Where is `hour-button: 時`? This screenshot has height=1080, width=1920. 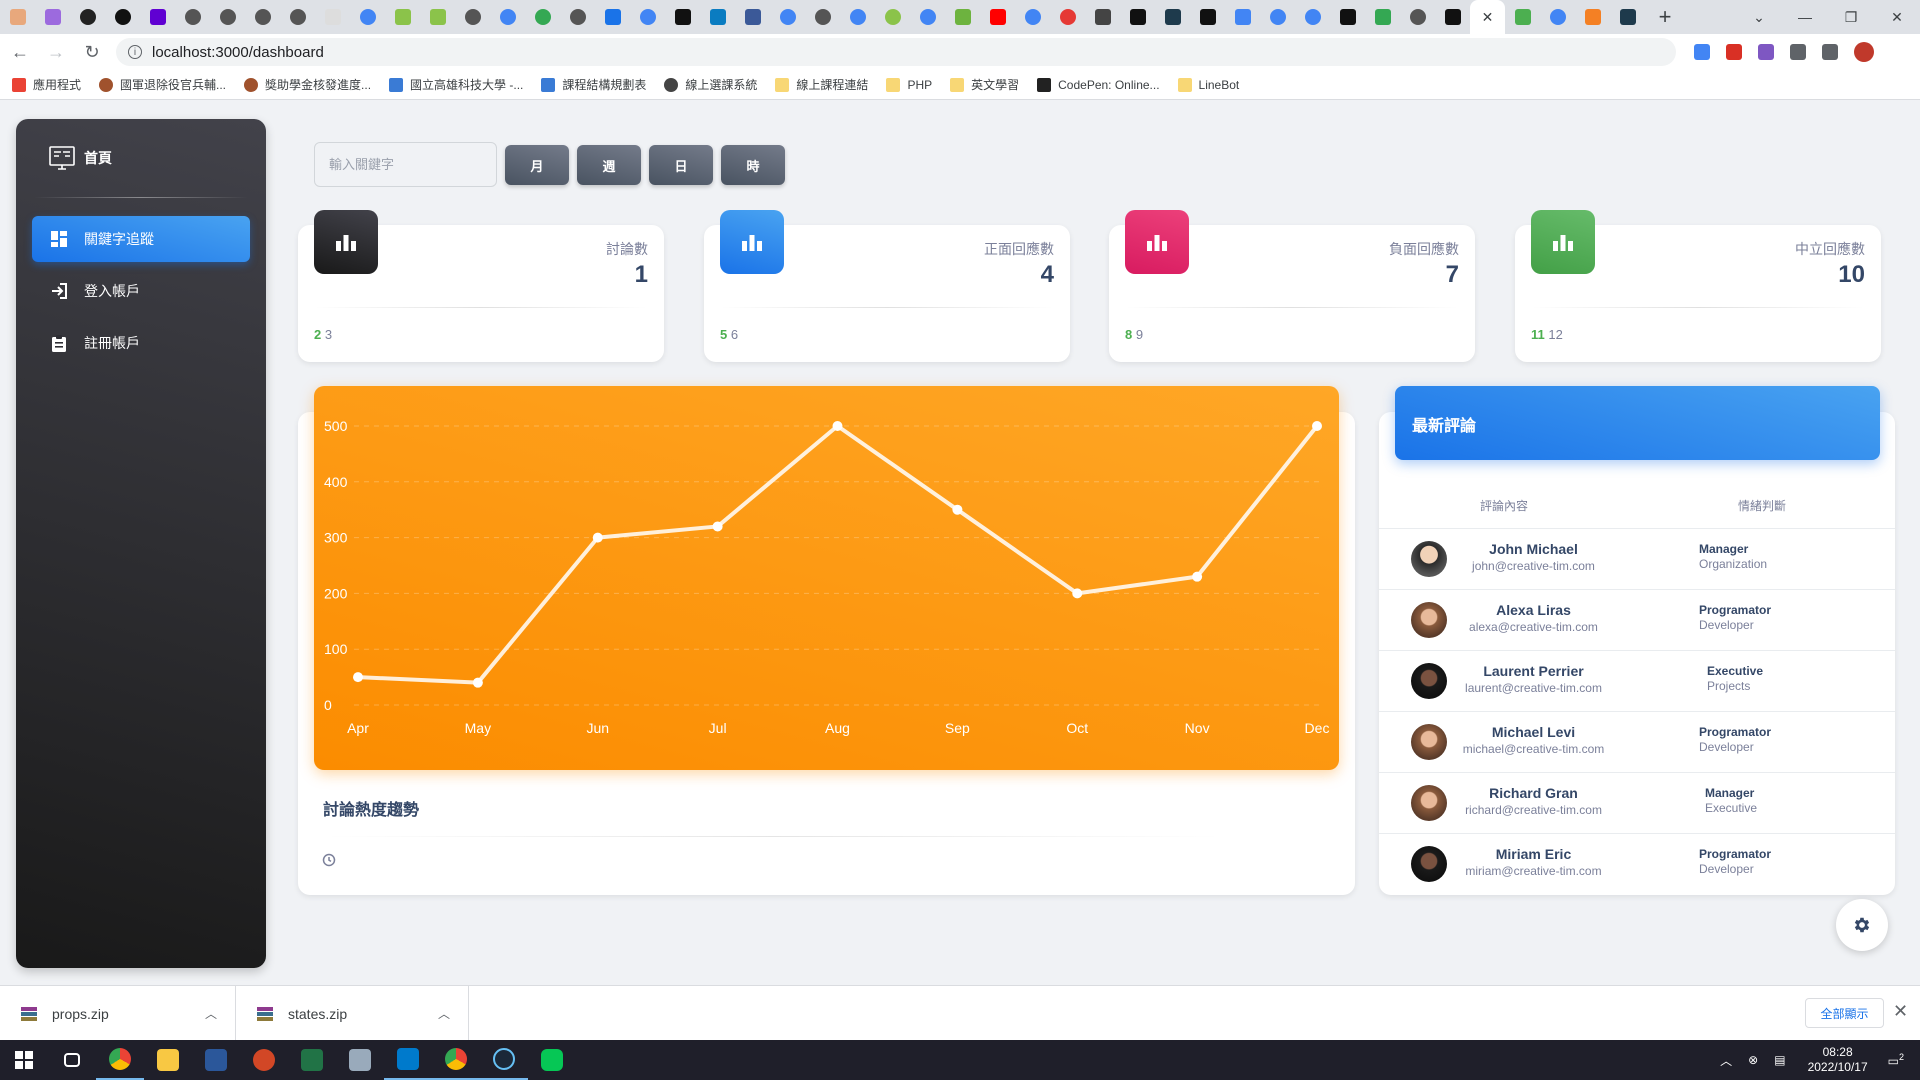
hour-button: 時 is located at coordinates (753, 165).